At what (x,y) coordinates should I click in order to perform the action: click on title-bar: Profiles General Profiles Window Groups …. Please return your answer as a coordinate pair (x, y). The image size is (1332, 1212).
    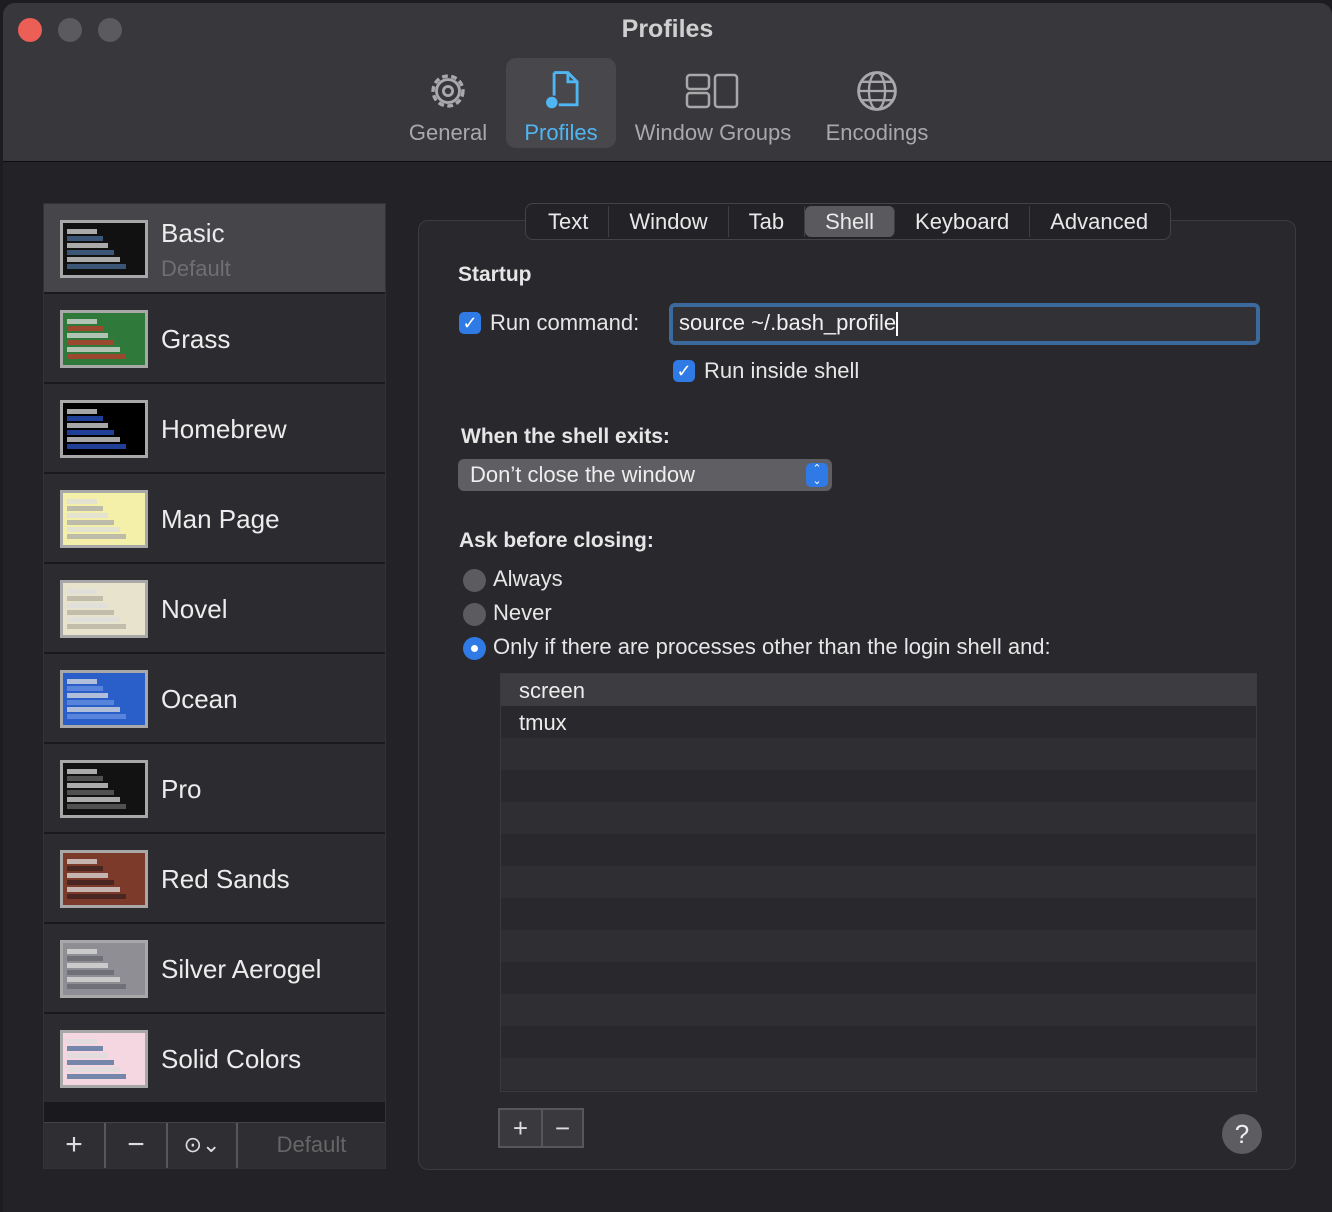
    Looking at the image, I should click on (667, 82).